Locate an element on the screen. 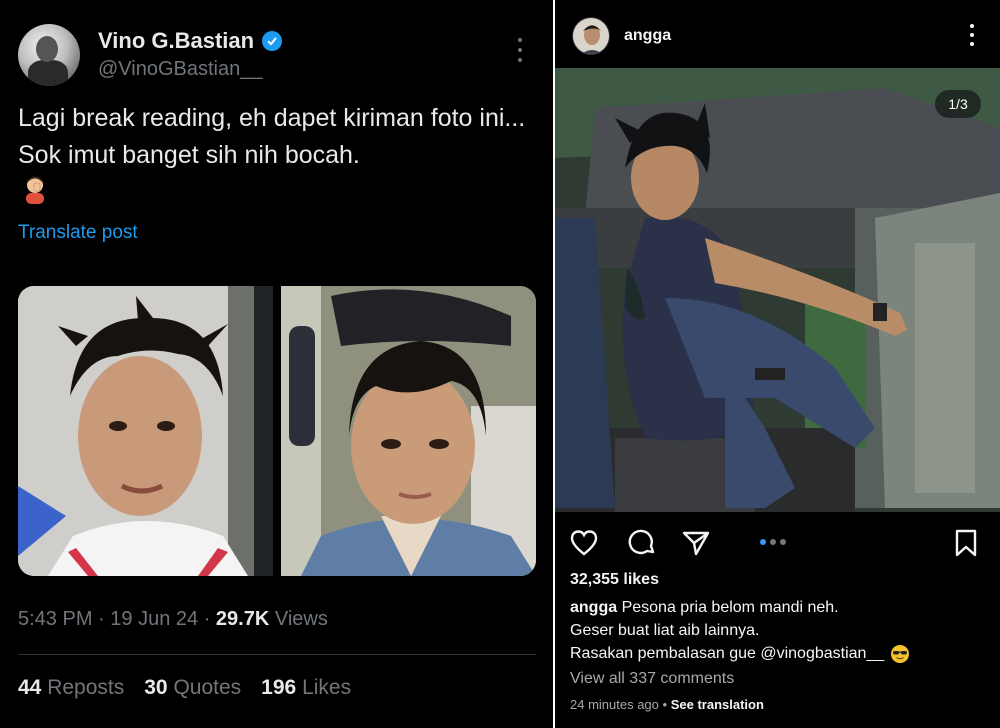 The width and height of the screenshot is (1000, 728). instagram-avatar is located at coordinates (591, 36).